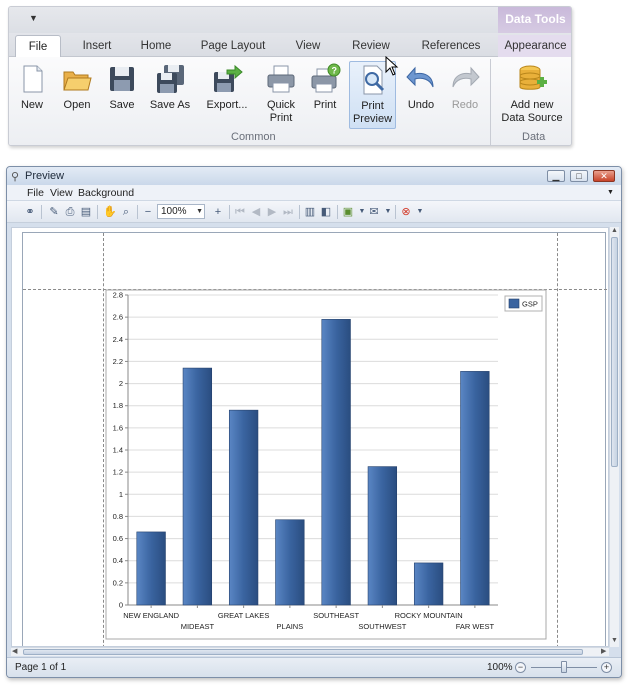  What do you see at coordinates (614, 640) in the screenshot?
I see `scroll-down-icon: ▼` at bounding box center [614, 640].